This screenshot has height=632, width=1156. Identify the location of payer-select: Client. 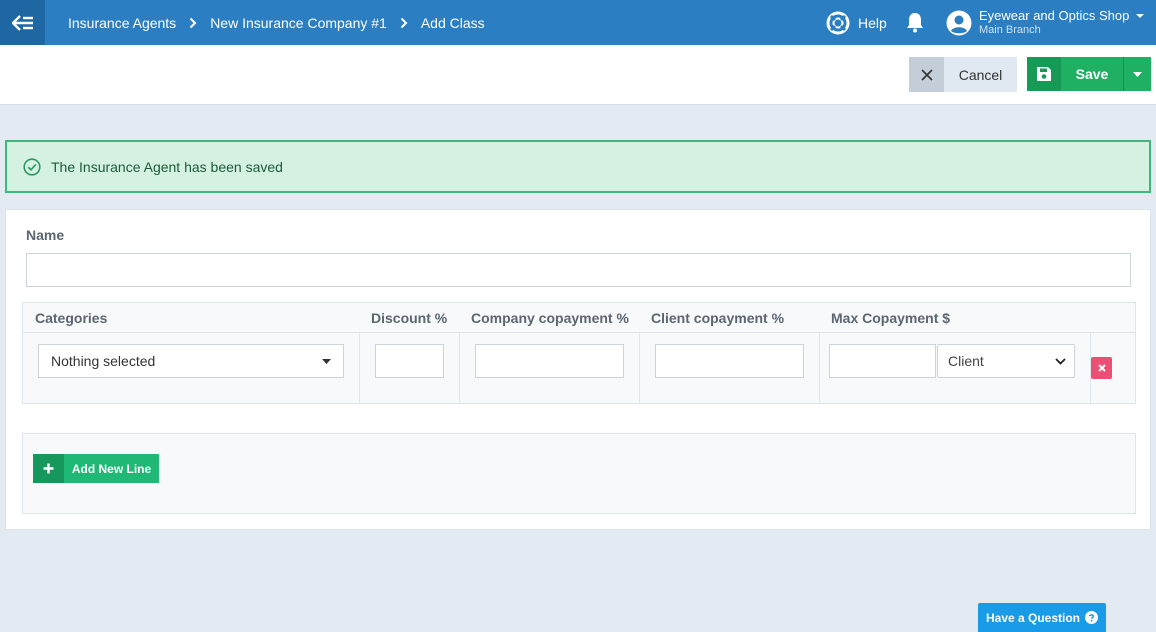
(1006, 361).